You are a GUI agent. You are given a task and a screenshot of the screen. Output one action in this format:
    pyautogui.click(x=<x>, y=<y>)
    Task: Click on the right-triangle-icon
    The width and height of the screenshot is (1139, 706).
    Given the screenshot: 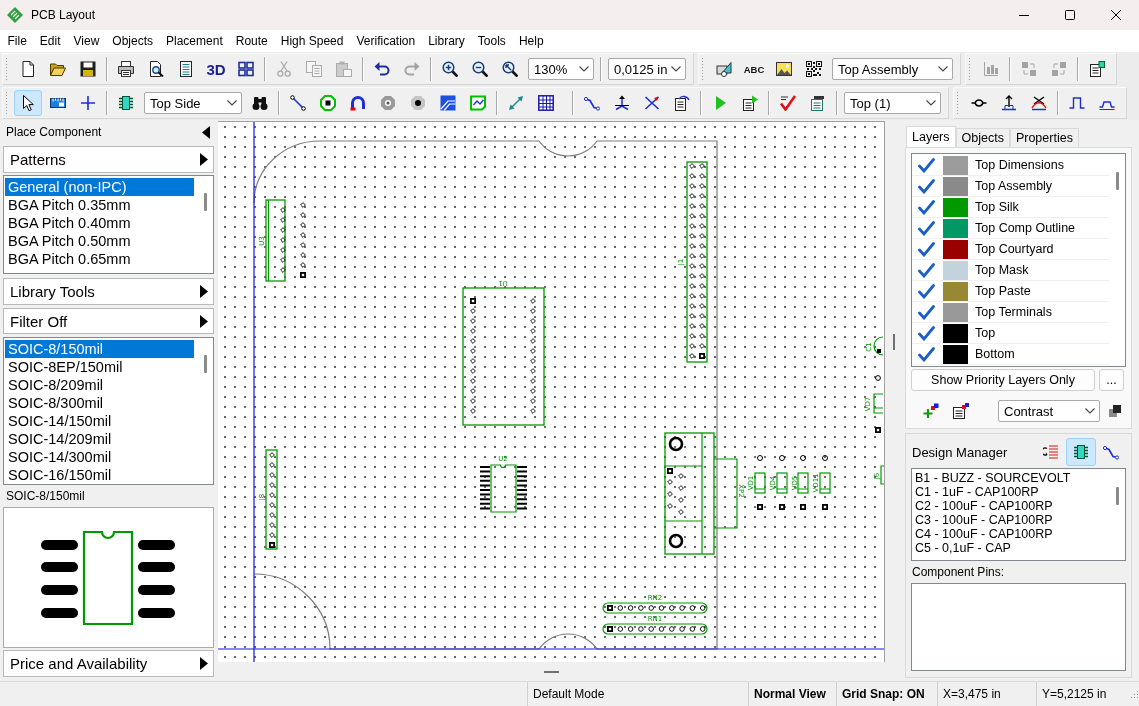 What is the action you would take?
    pyautogui.click(x=204, y=663)
    